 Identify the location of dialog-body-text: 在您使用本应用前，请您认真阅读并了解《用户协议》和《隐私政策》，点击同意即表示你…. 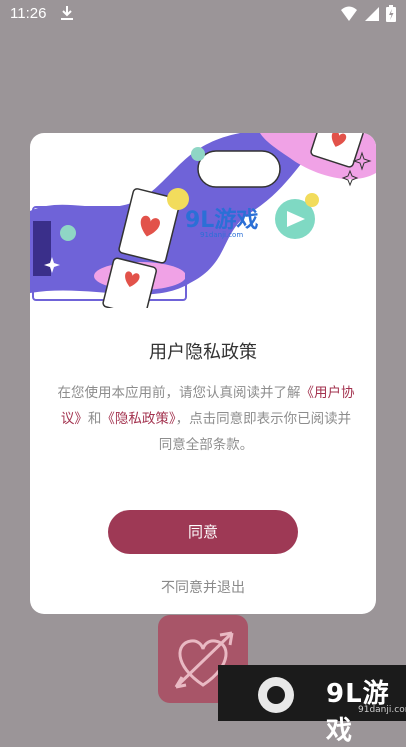
(206, 419).